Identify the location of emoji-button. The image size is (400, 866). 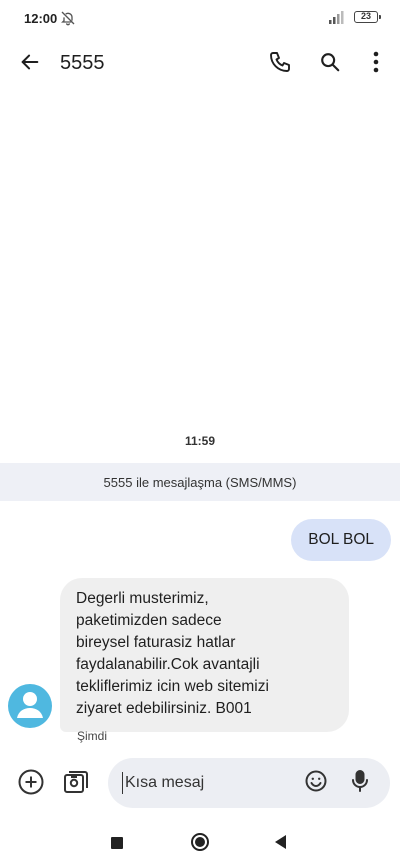
(316, 783).